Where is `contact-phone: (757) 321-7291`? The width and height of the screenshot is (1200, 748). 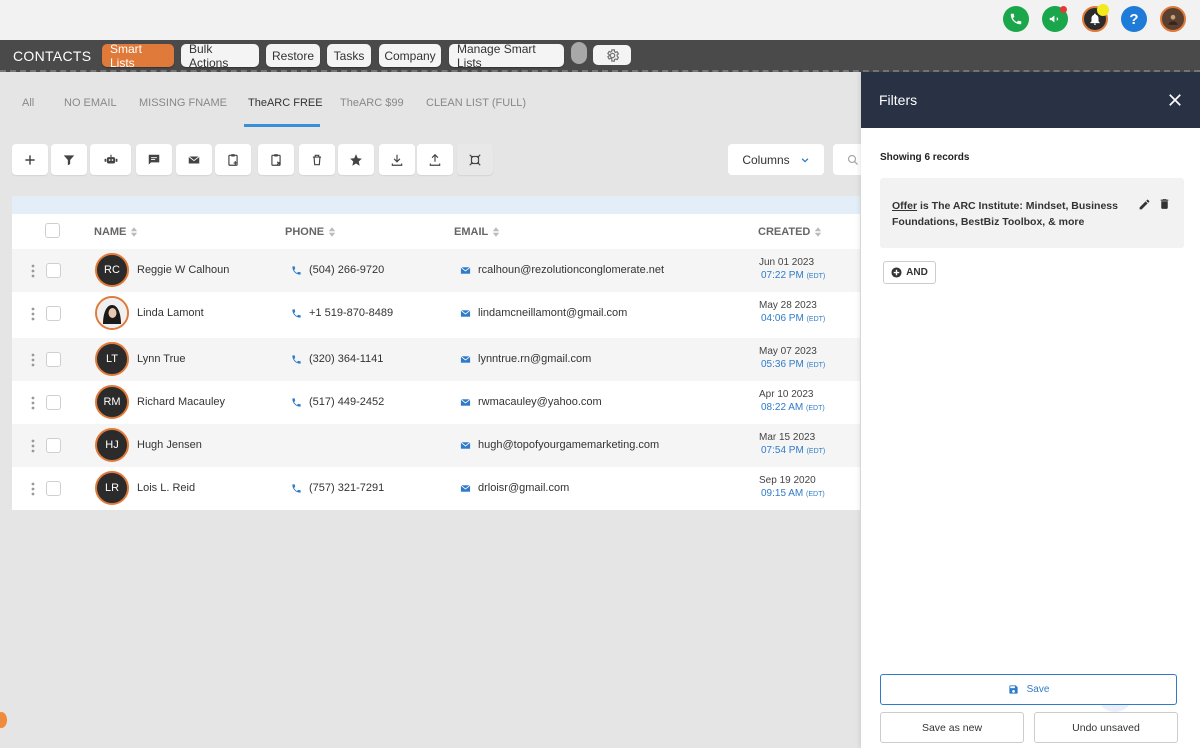 contact-phone: (757) 321-7291 is located at coordinates (346, 488).